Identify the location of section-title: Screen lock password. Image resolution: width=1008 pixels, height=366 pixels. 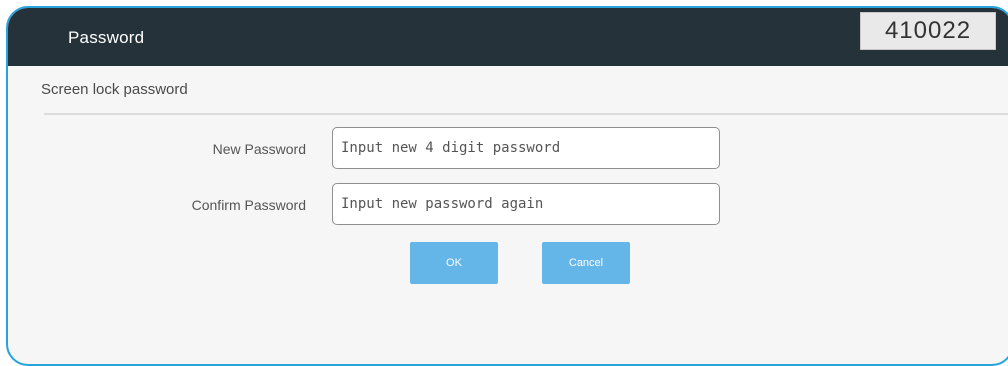
(114, 89).